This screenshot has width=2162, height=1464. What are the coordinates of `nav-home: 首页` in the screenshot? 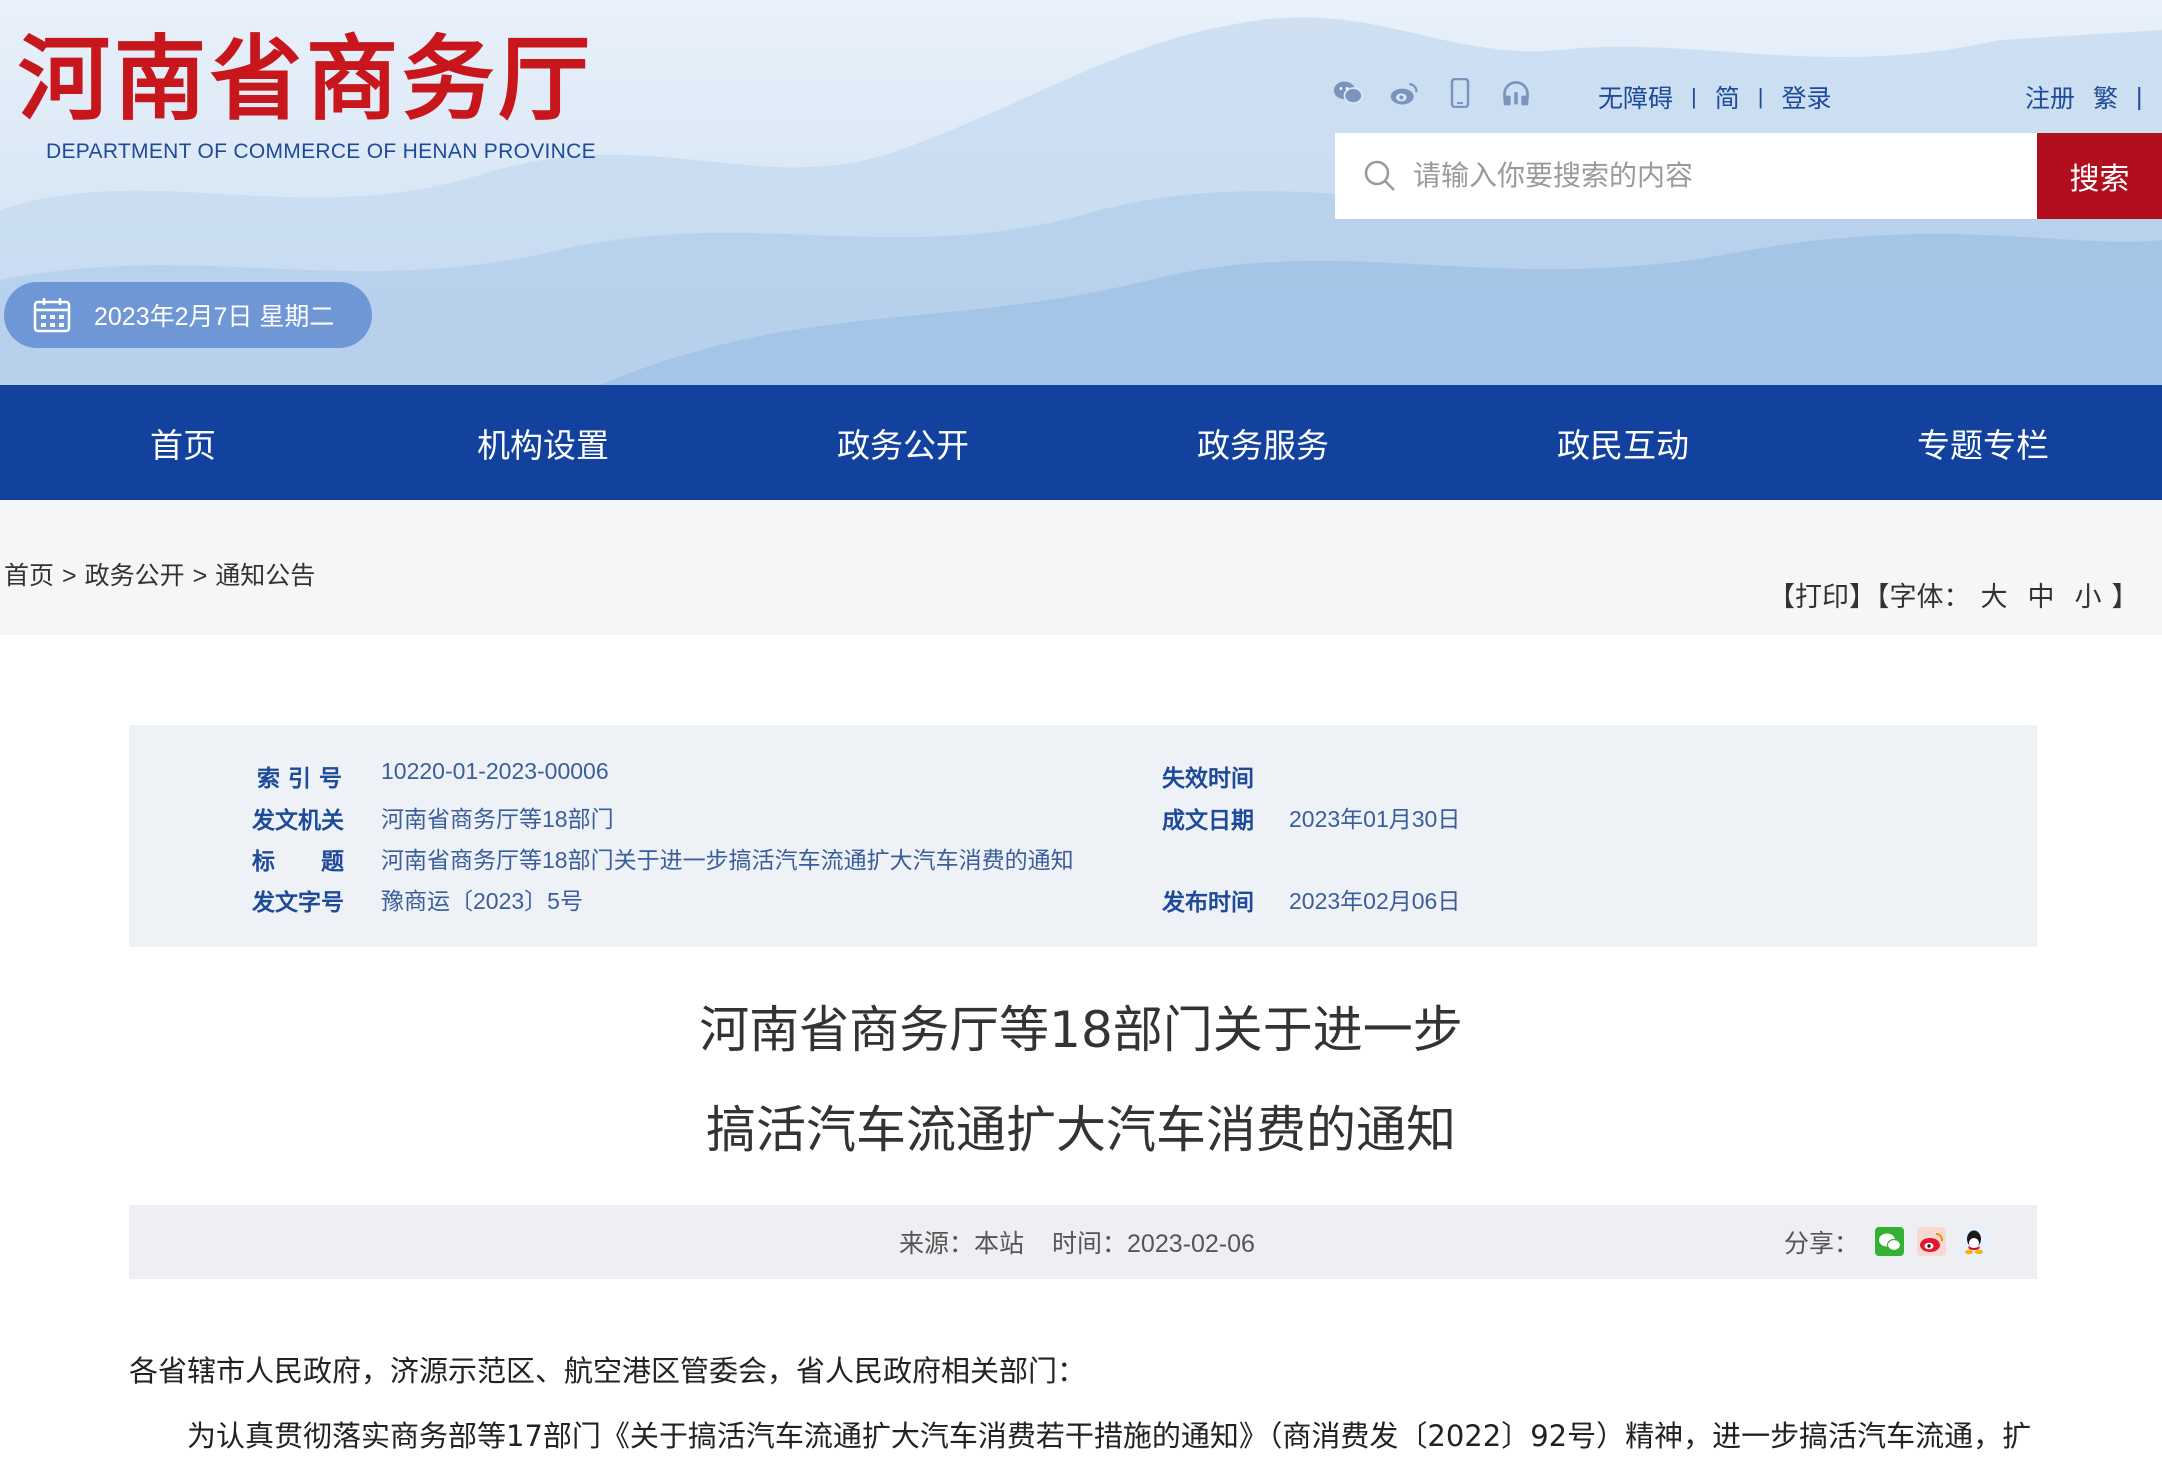 It's located at (183, 442).